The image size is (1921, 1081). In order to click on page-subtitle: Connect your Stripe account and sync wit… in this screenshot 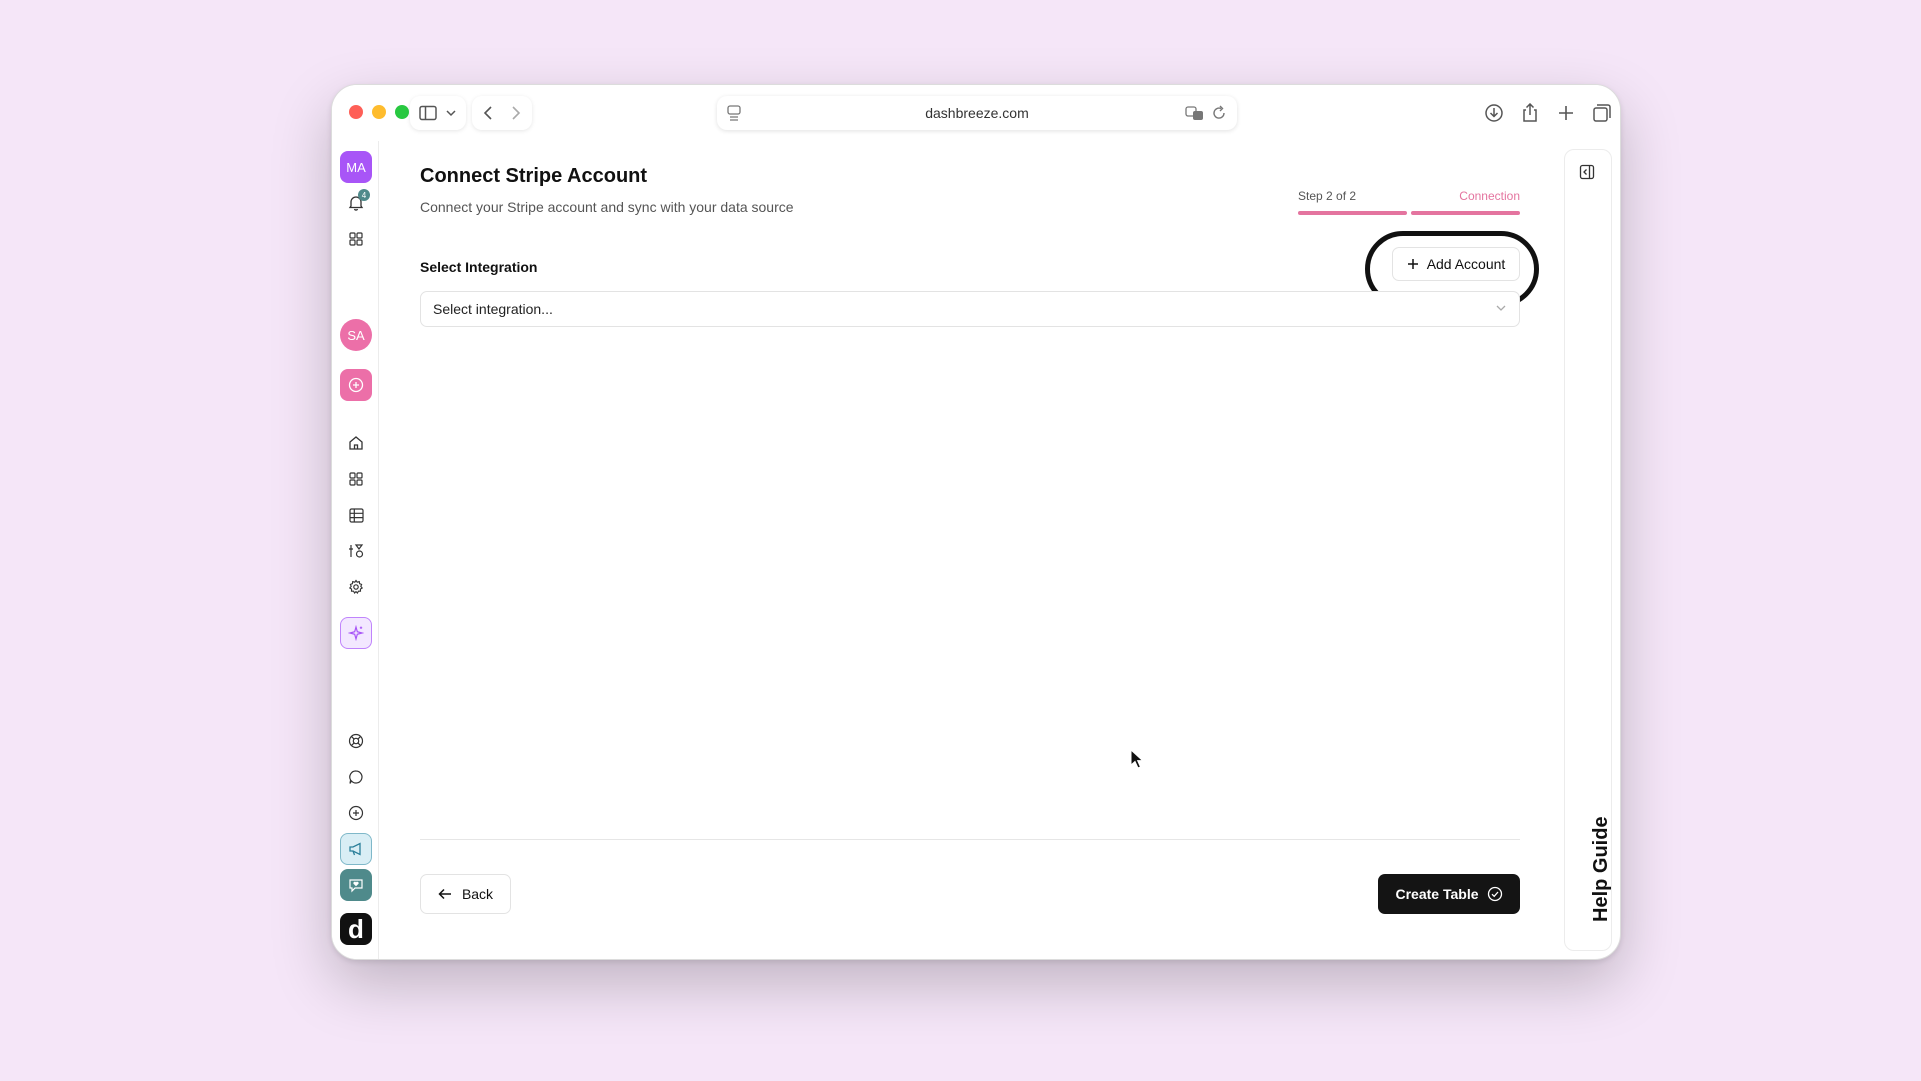, I will do `click(607, 207)`.